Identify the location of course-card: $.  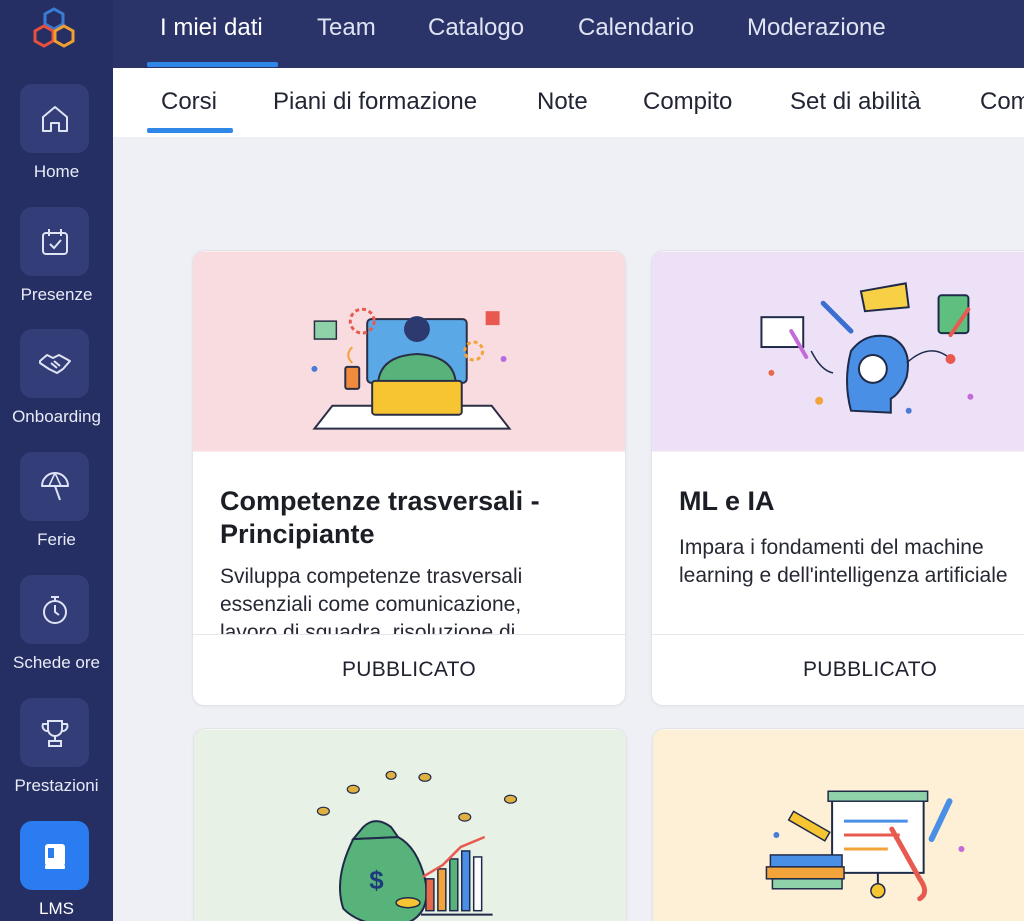
(410, 824).